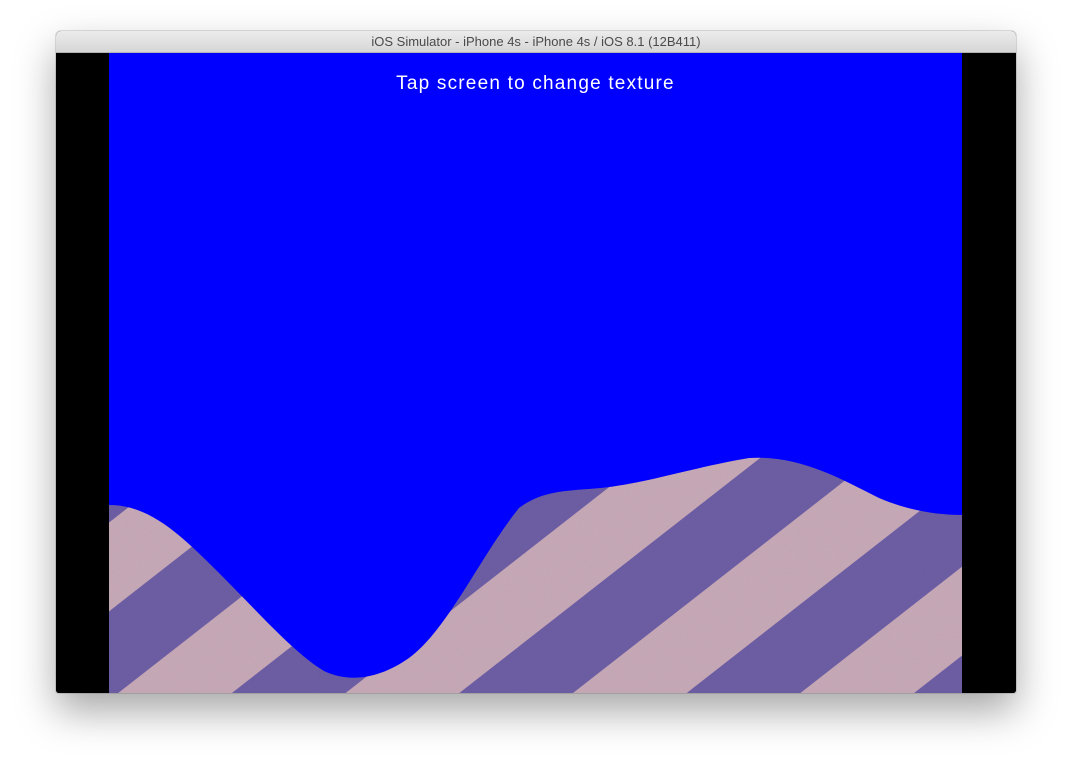 This screenshot has height=774, width=1072. I want to click on instruction-text: Tap screen to change texture, so click(535, 83).